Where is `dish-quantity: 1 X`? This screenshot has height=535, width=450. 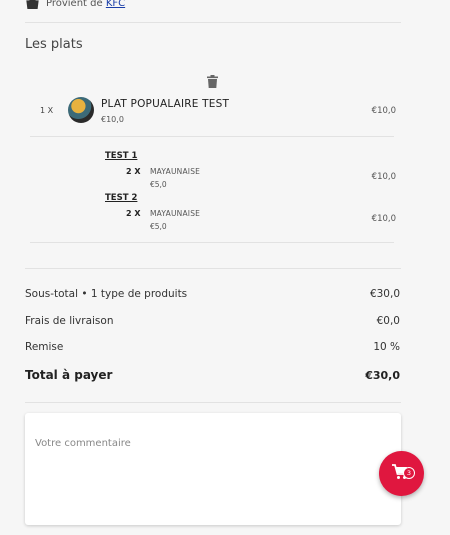
dish-quantity: 1 X is located at coordinates (47, 110).